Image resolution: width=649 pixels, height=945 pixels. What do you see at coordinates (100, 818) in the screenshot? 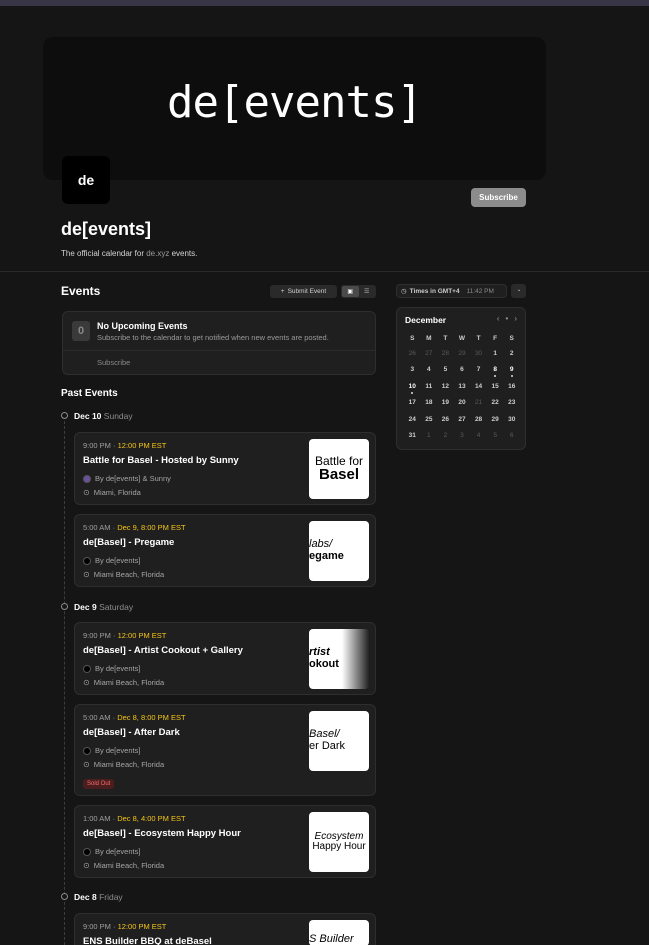
I see `local-time: 1:00 AM ·` at bounding box center [100, 818].